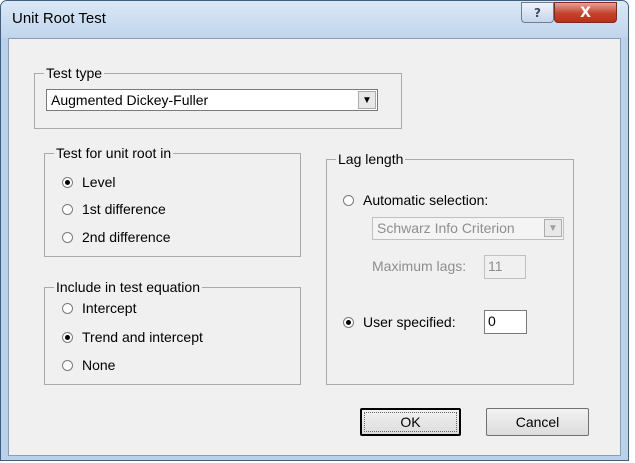 This screenshot has width=635, height=463. I want to click on radio-user-specified-indicator, so click(348, 322).